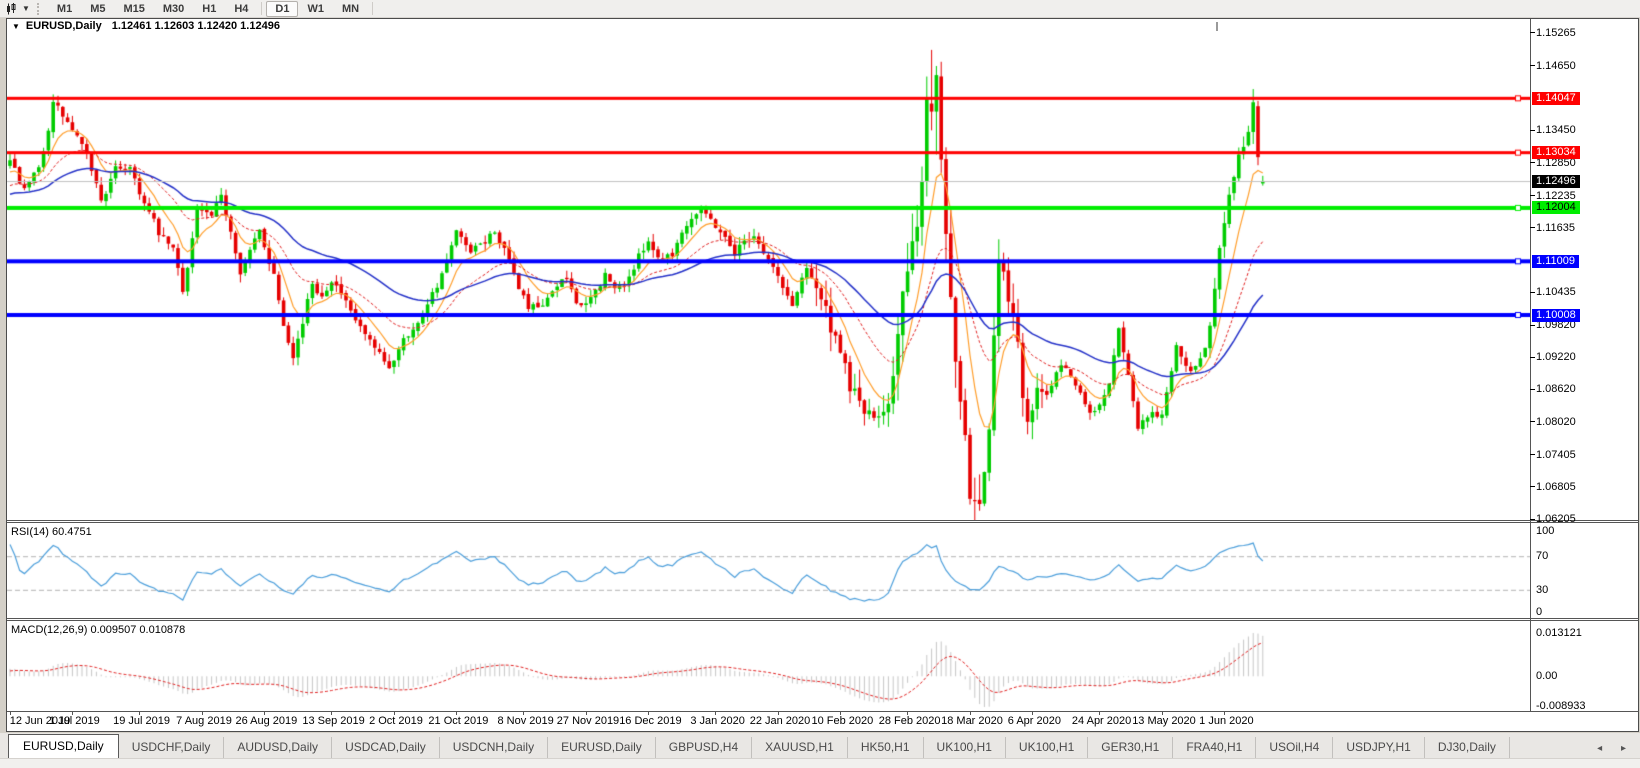 This screenshot has height=768, width=1640. Describe the element at coordinates (1295, 747) in the screenshot. I see `chart-tab-usoil-h4: USOil,H4` at that location.